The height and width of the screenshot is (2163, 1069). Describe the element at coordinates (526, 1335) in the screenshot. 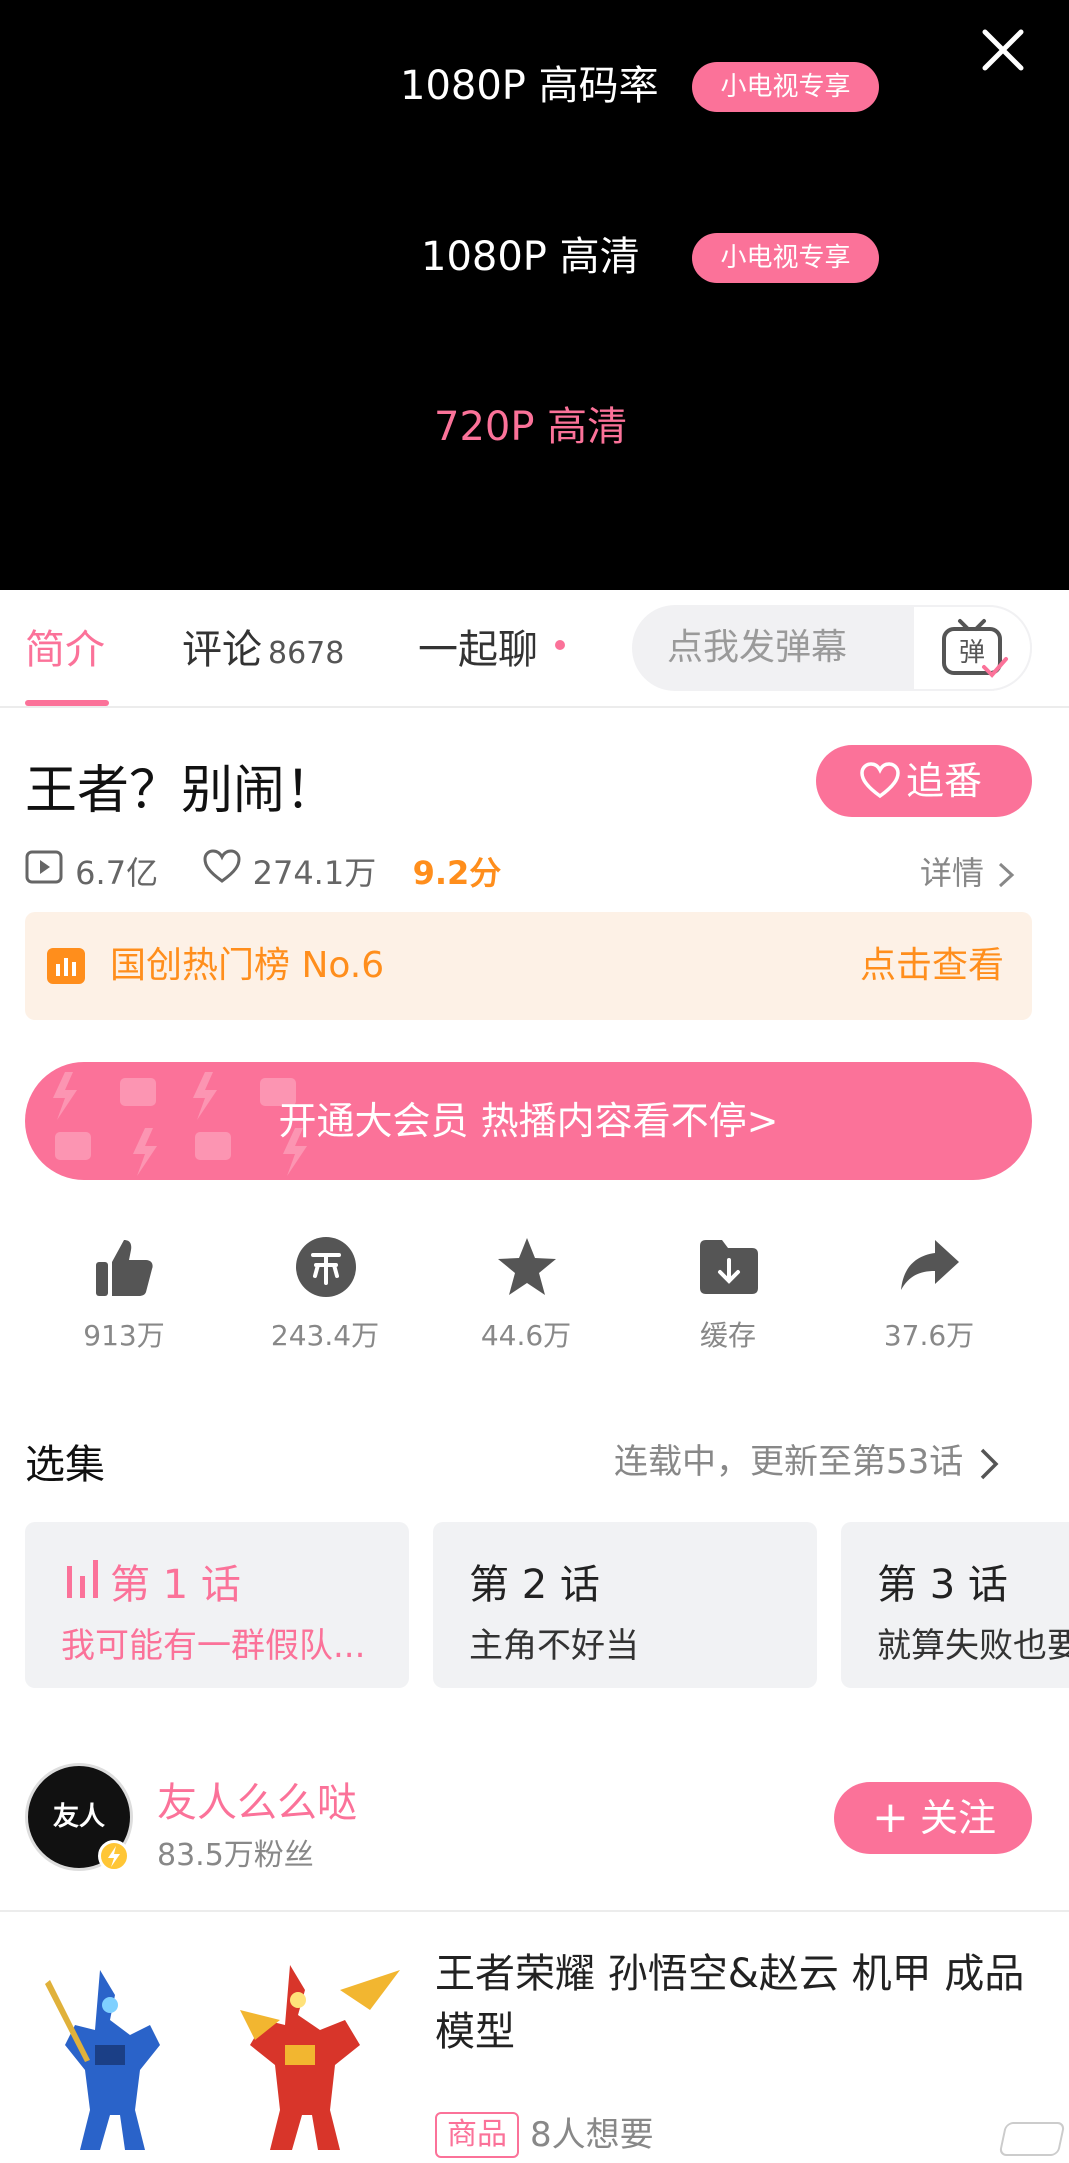

I see `favorite-count-label: 44.6万` at that location.